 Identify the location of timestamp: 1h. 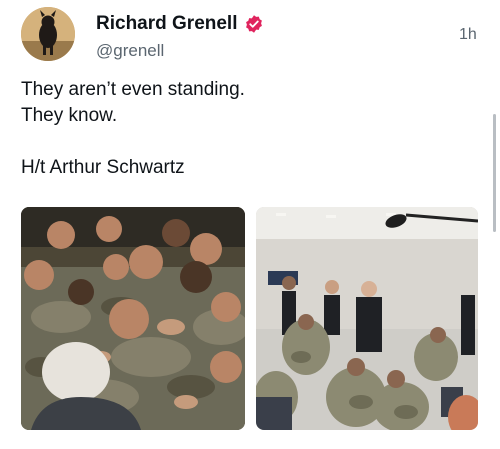
(468, 35).